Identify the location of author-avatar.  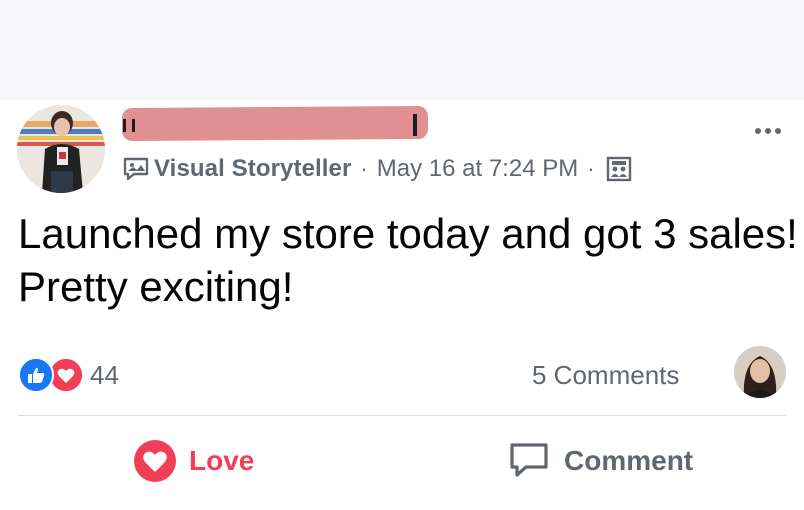
(61, 149).